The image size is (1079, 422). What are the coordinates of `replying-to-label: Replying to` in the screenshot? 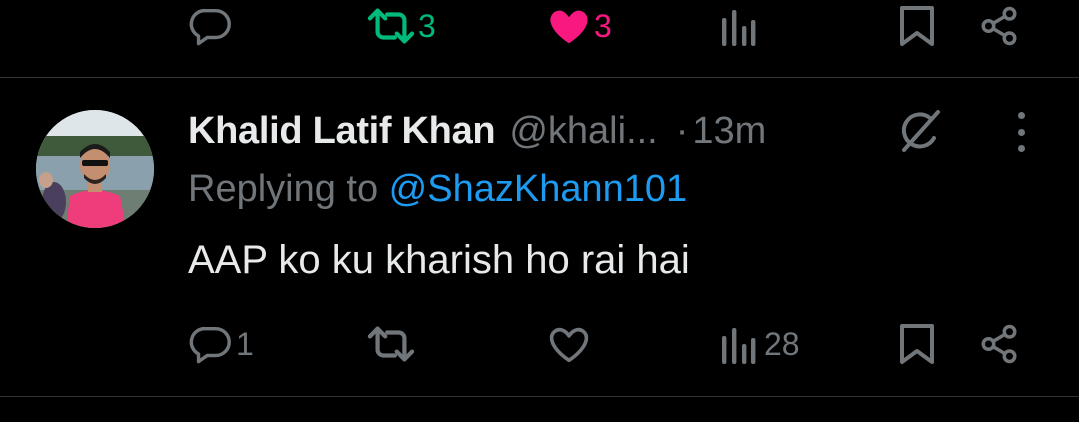 It's located at (288, 189).